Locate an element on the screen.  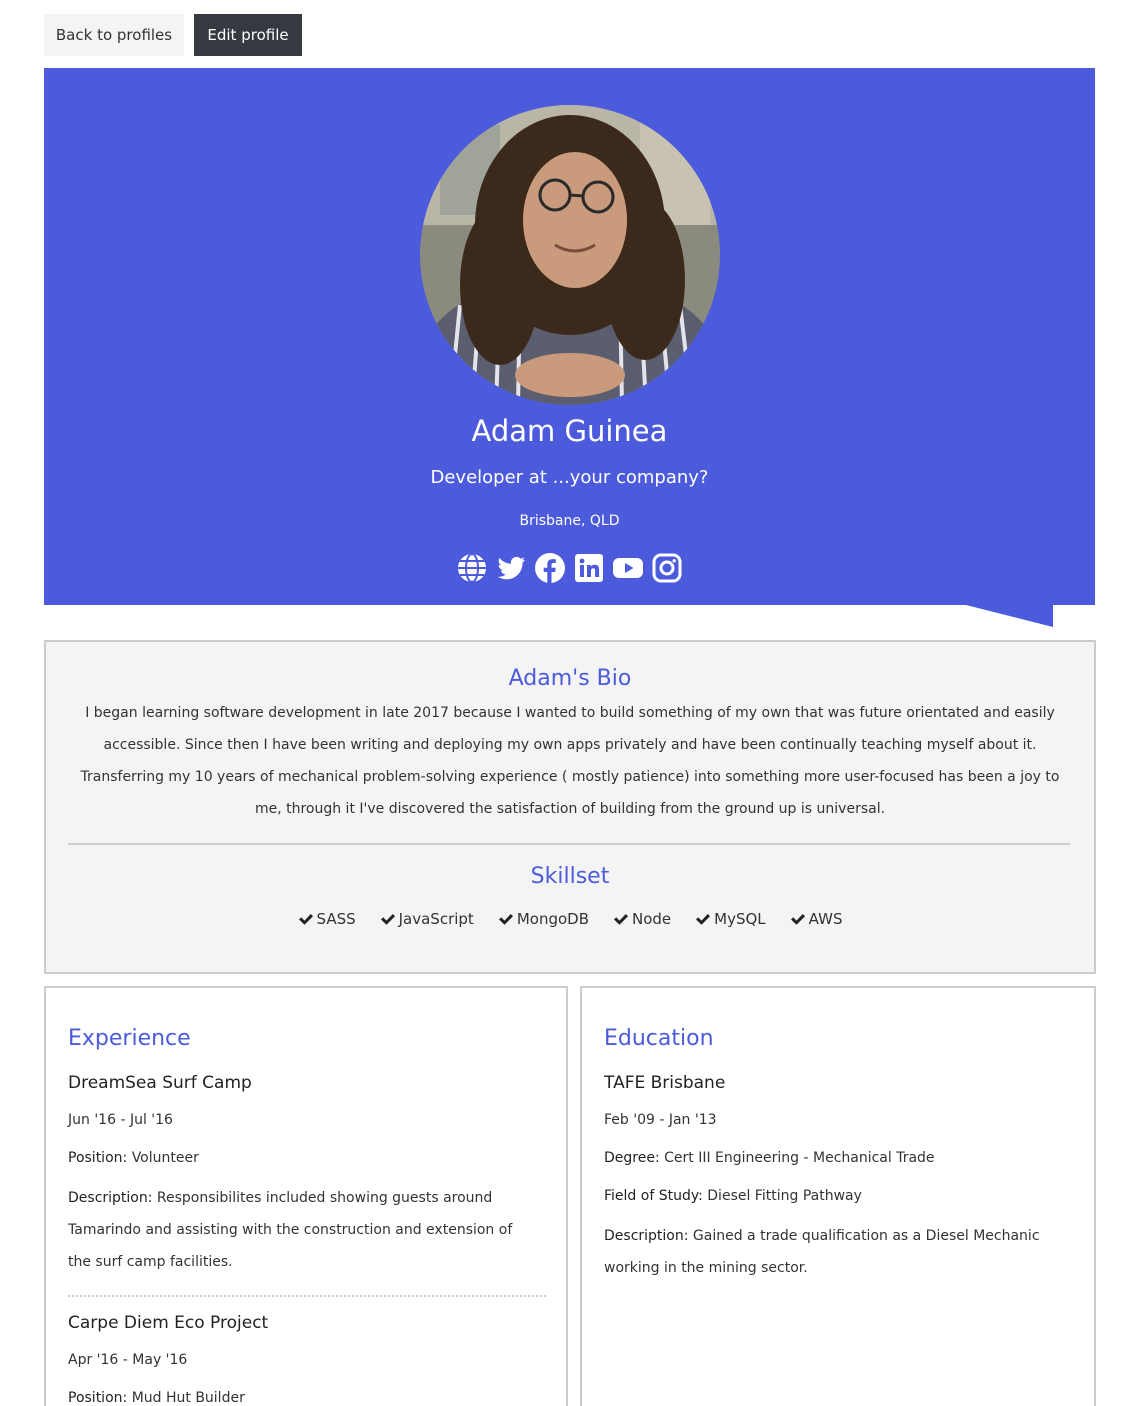
education-field: Field of Study: Diesel Fitting Pathway is located at coordinates (733, 1196).